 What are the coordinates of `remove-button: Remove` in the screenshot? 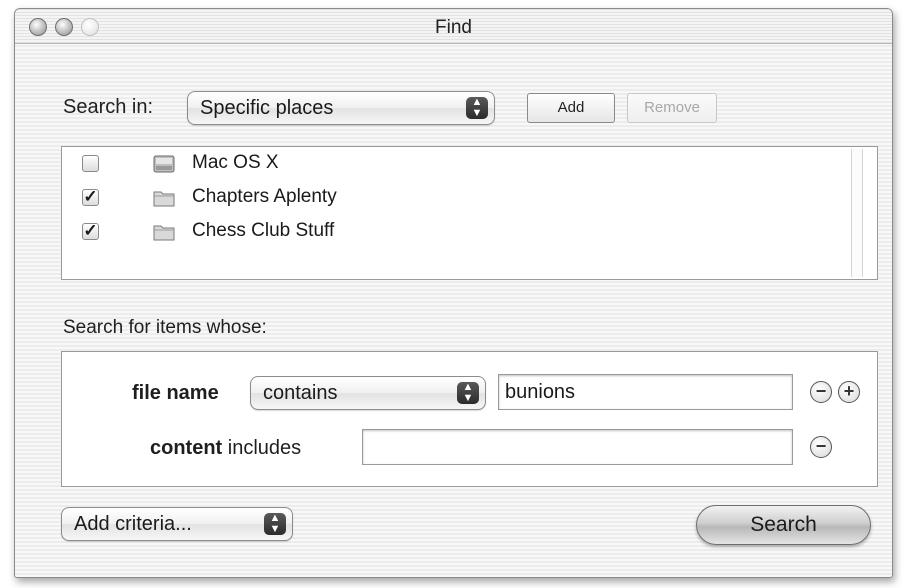 It's located at (672, 108).